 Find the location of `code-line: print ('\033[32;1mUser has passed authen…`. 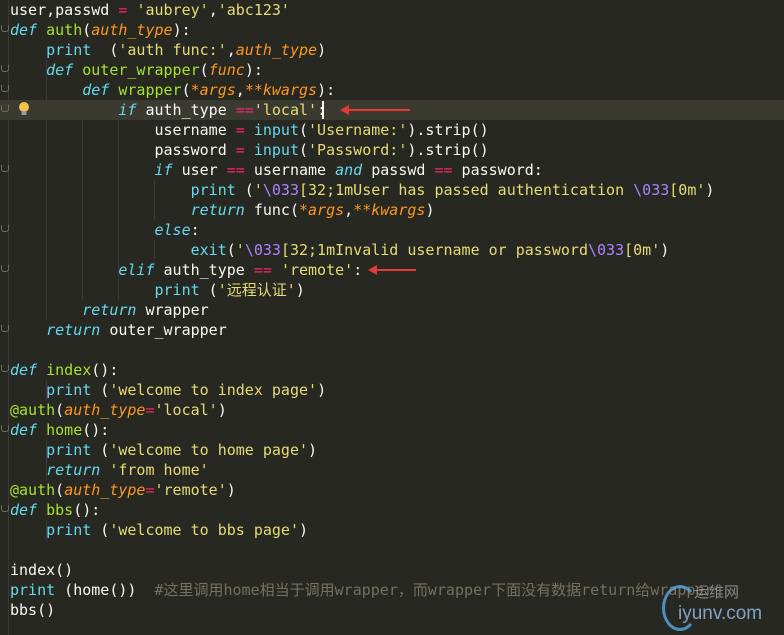

code-line: print ('\033[32;1mUser has passed authen… is located at coordinates (392, 190).